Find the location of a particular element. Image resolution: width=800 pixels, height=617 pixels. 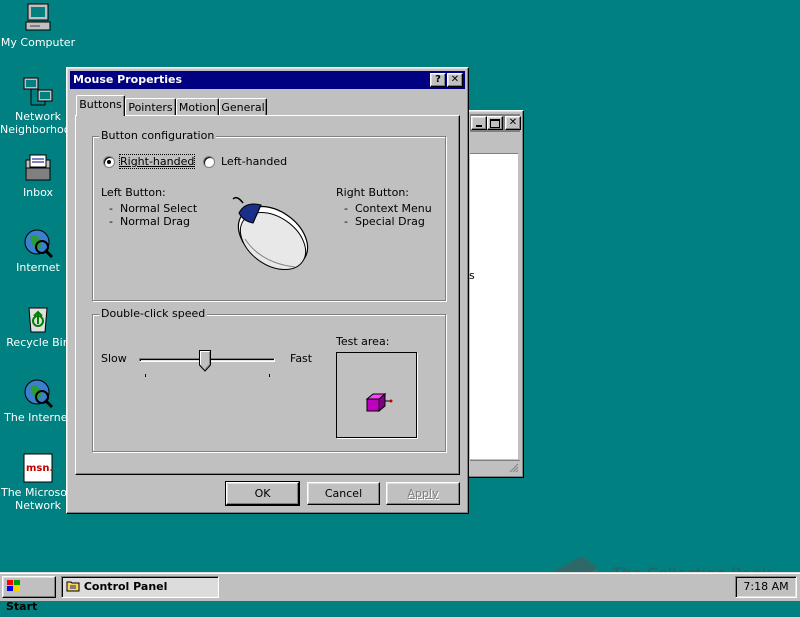

desktop-icon-recycle-bin: Recycle Bin is located at coordinates (38, 325).